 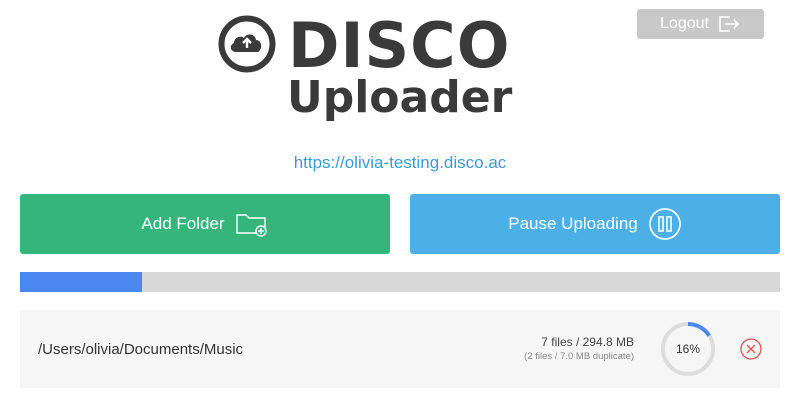 What do you see at coordinates (81, 282) in the screenshot?
I see `overall-progress-fill` at bounding box center [81, 282].